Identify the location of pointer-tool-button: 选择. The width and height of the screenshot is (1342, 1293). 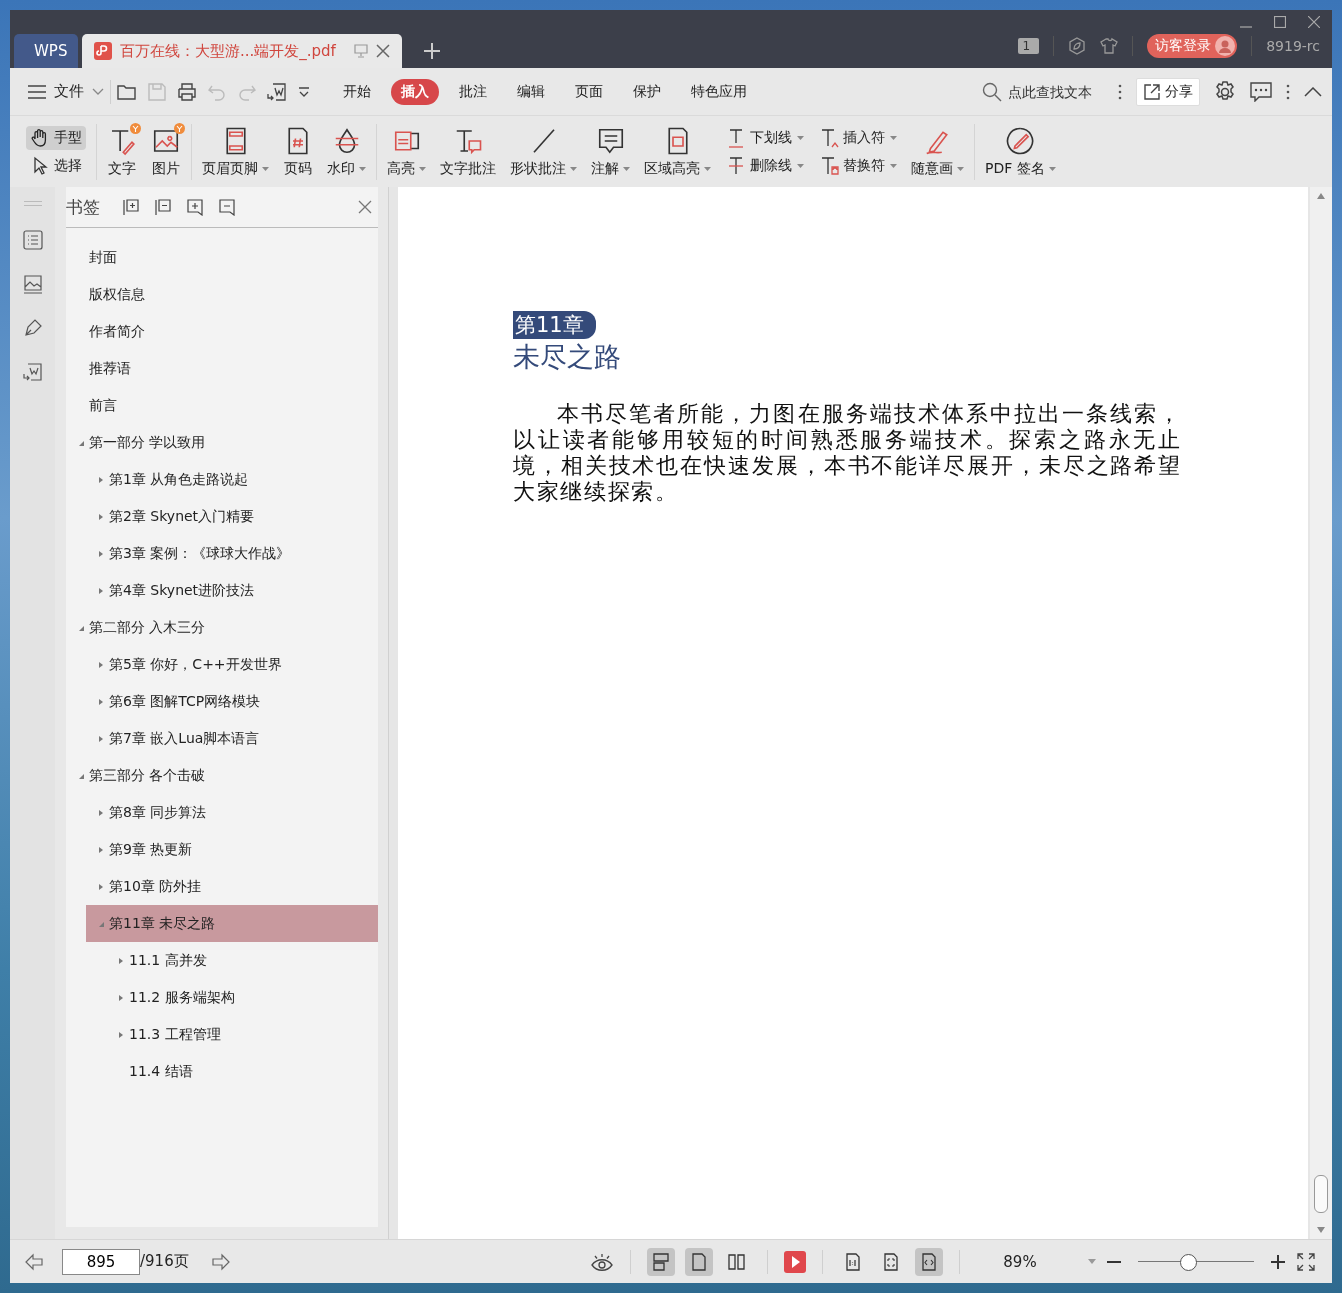
(56, 165).